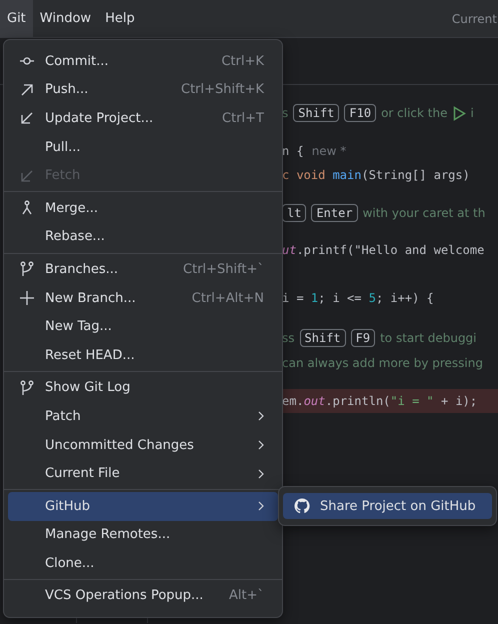 The image size is (498, 624). Describe the element at coordinates (222, 90) in the screenshot. I see `shortcut-text: Ctrl+Shift+K` at that location.